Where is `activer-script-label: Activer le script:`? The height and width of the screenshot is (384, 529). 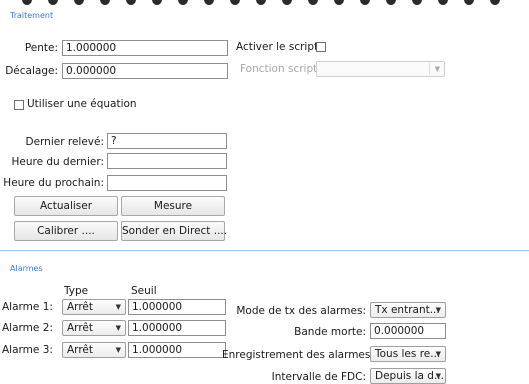
activer-script-label: Activer le script: is located at coordinates (279, 47).